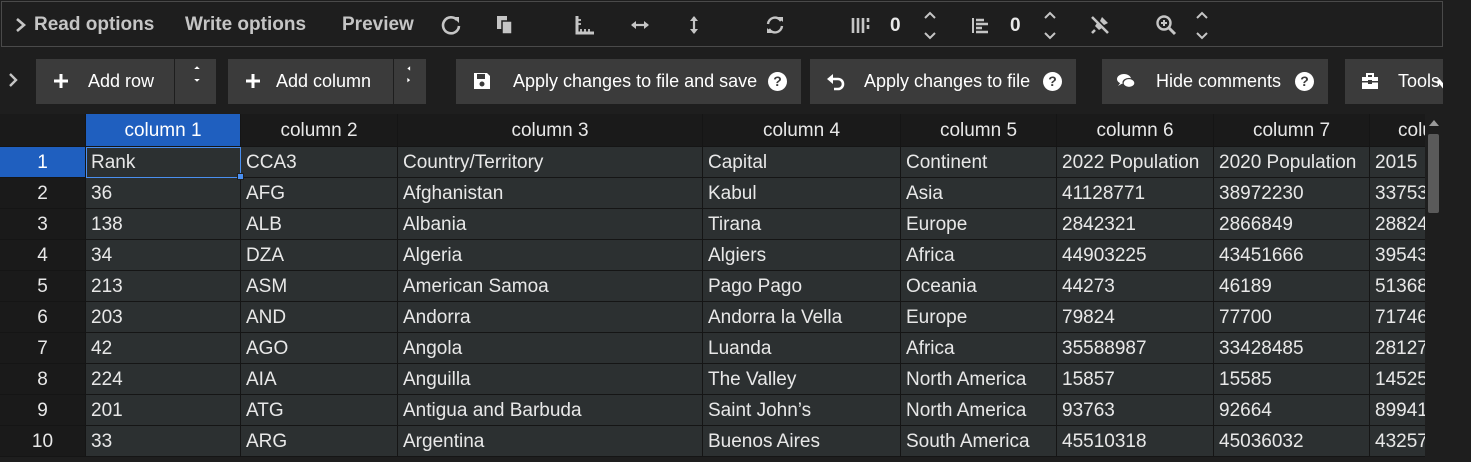 This screenshot has height=462, width=1471. I want to click on table-cell: 77700, so click(1292, 317).